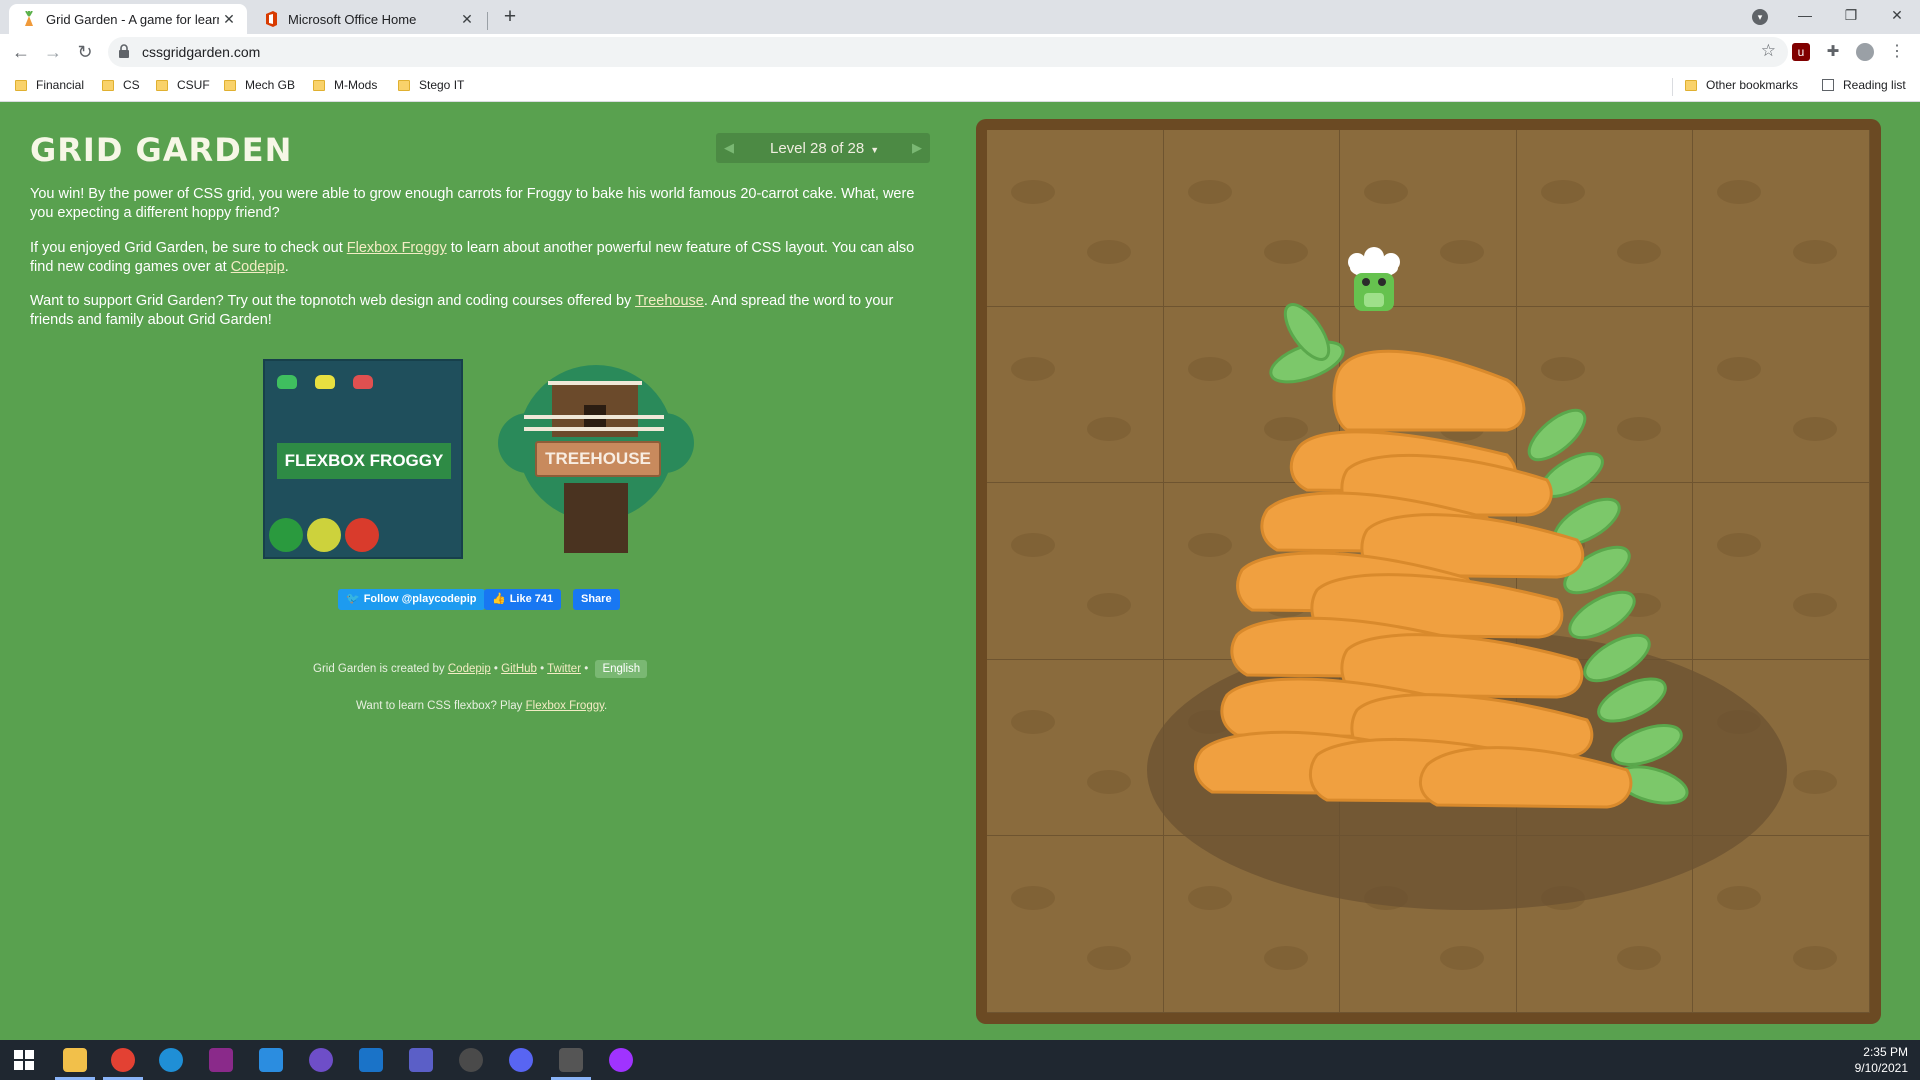 The height and width of the screenshot is (1080, 1920). What do you see at coordinates (531, 599) in the screenshot?
I see `like-label: Like 741` at bounding box center [531, 599].